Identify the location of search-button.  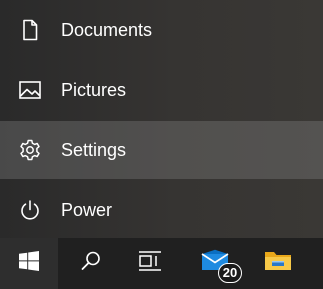
(91, 263).